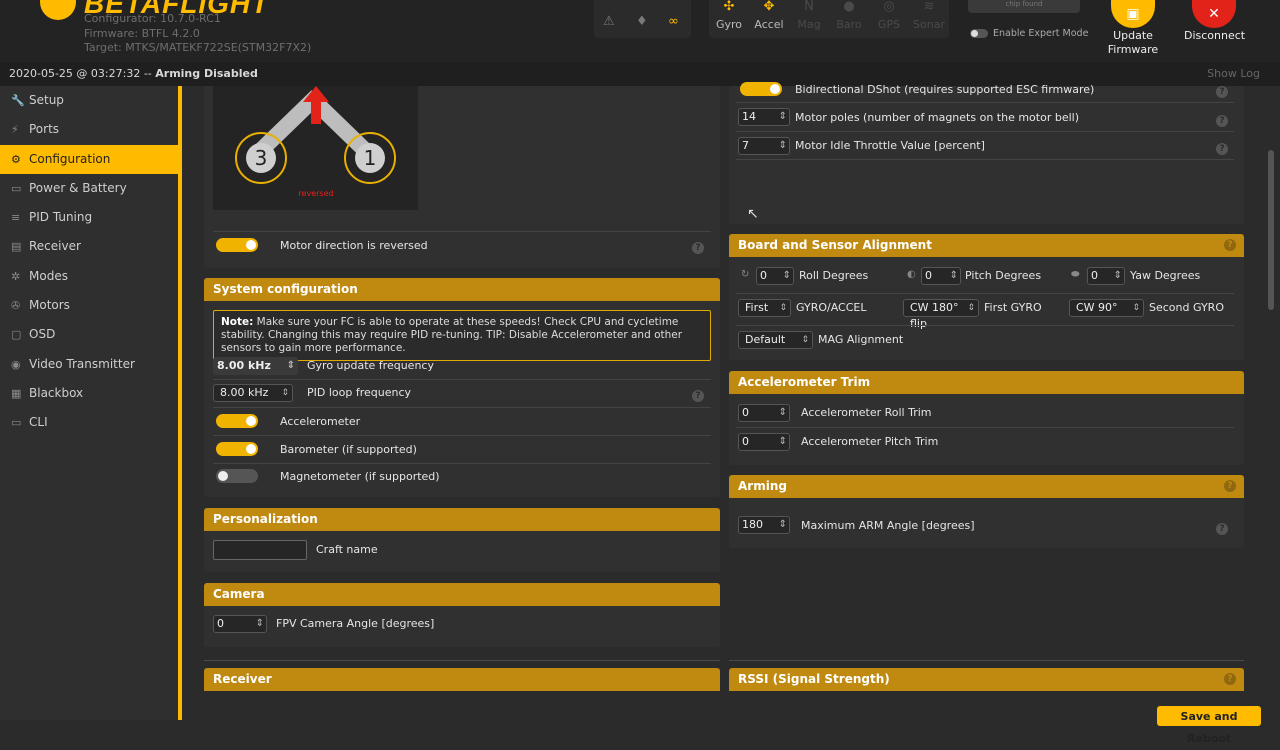 This screenshot has height=750, width=1280. I want to click on pitch-icon: ◐, so click(911, 274).